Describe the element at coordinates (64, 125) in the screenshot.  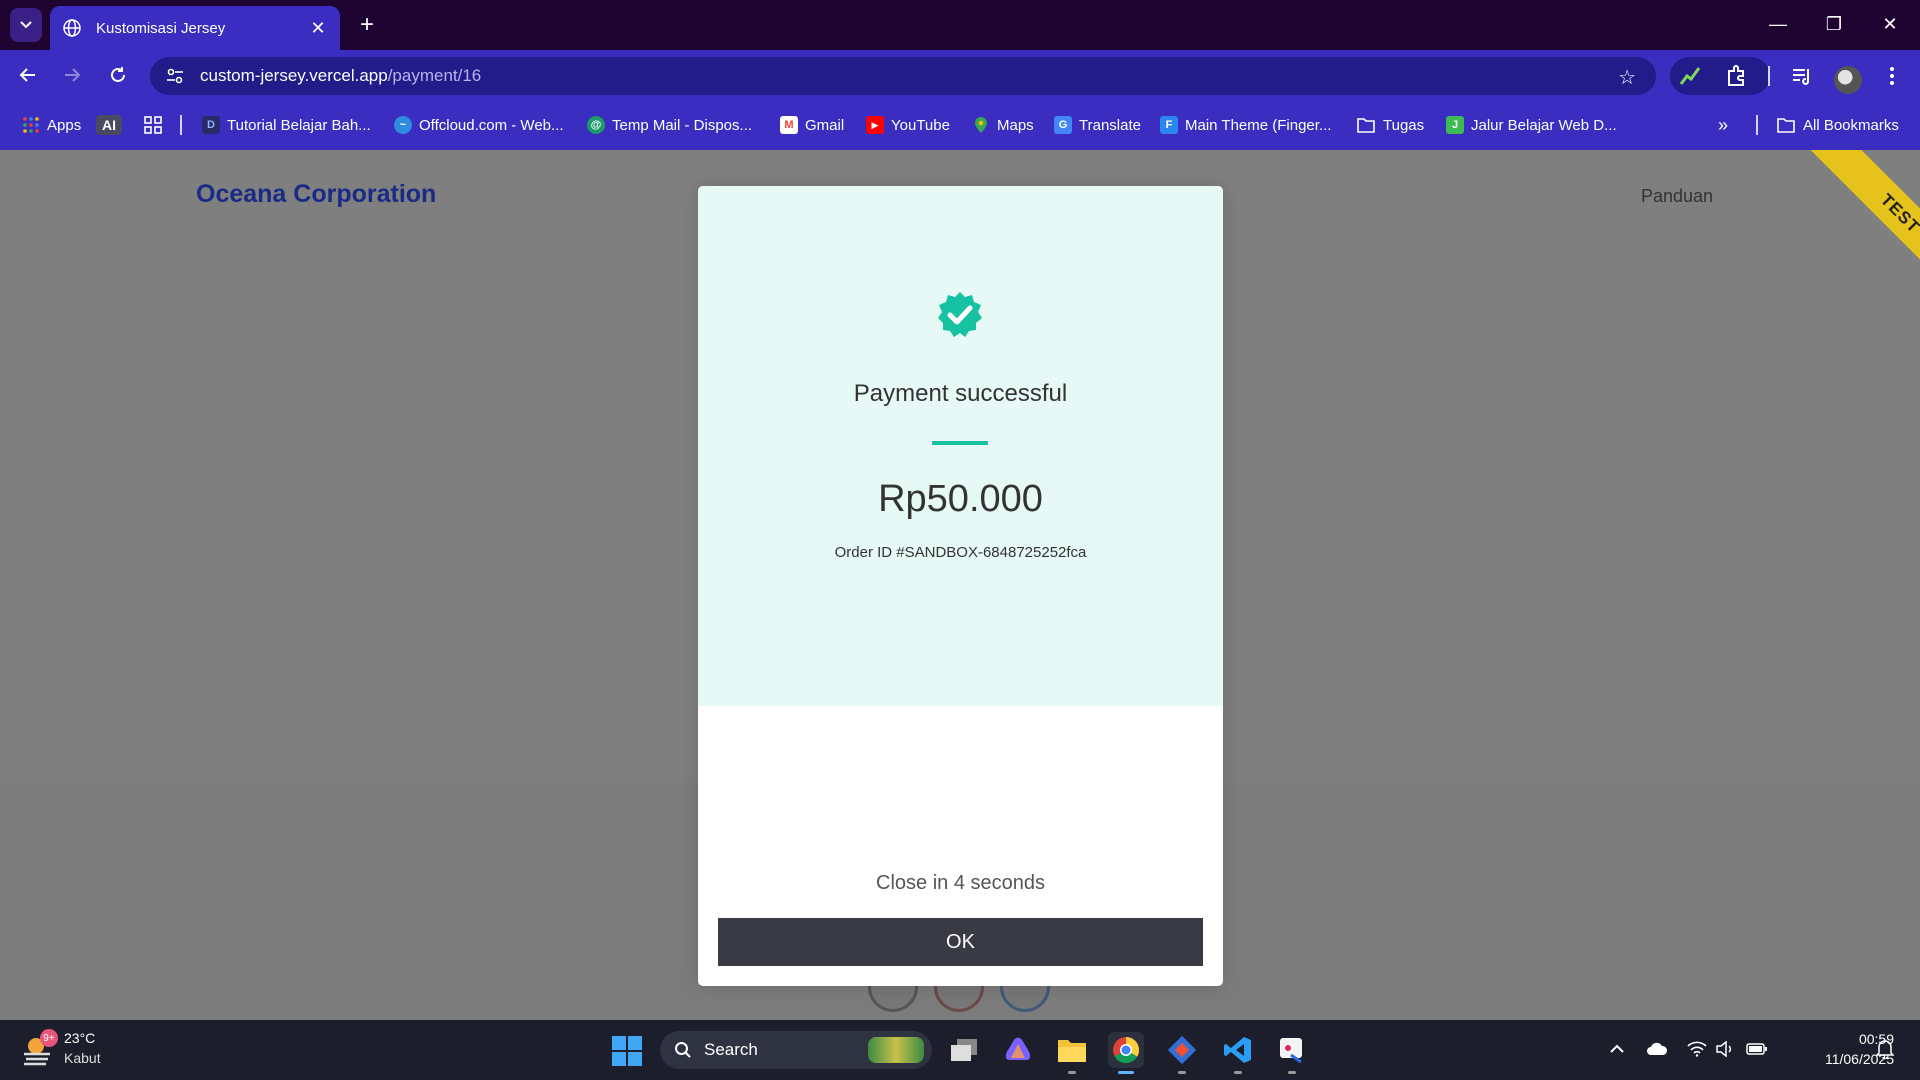
I see `bookmark-label: Apps` at that location.